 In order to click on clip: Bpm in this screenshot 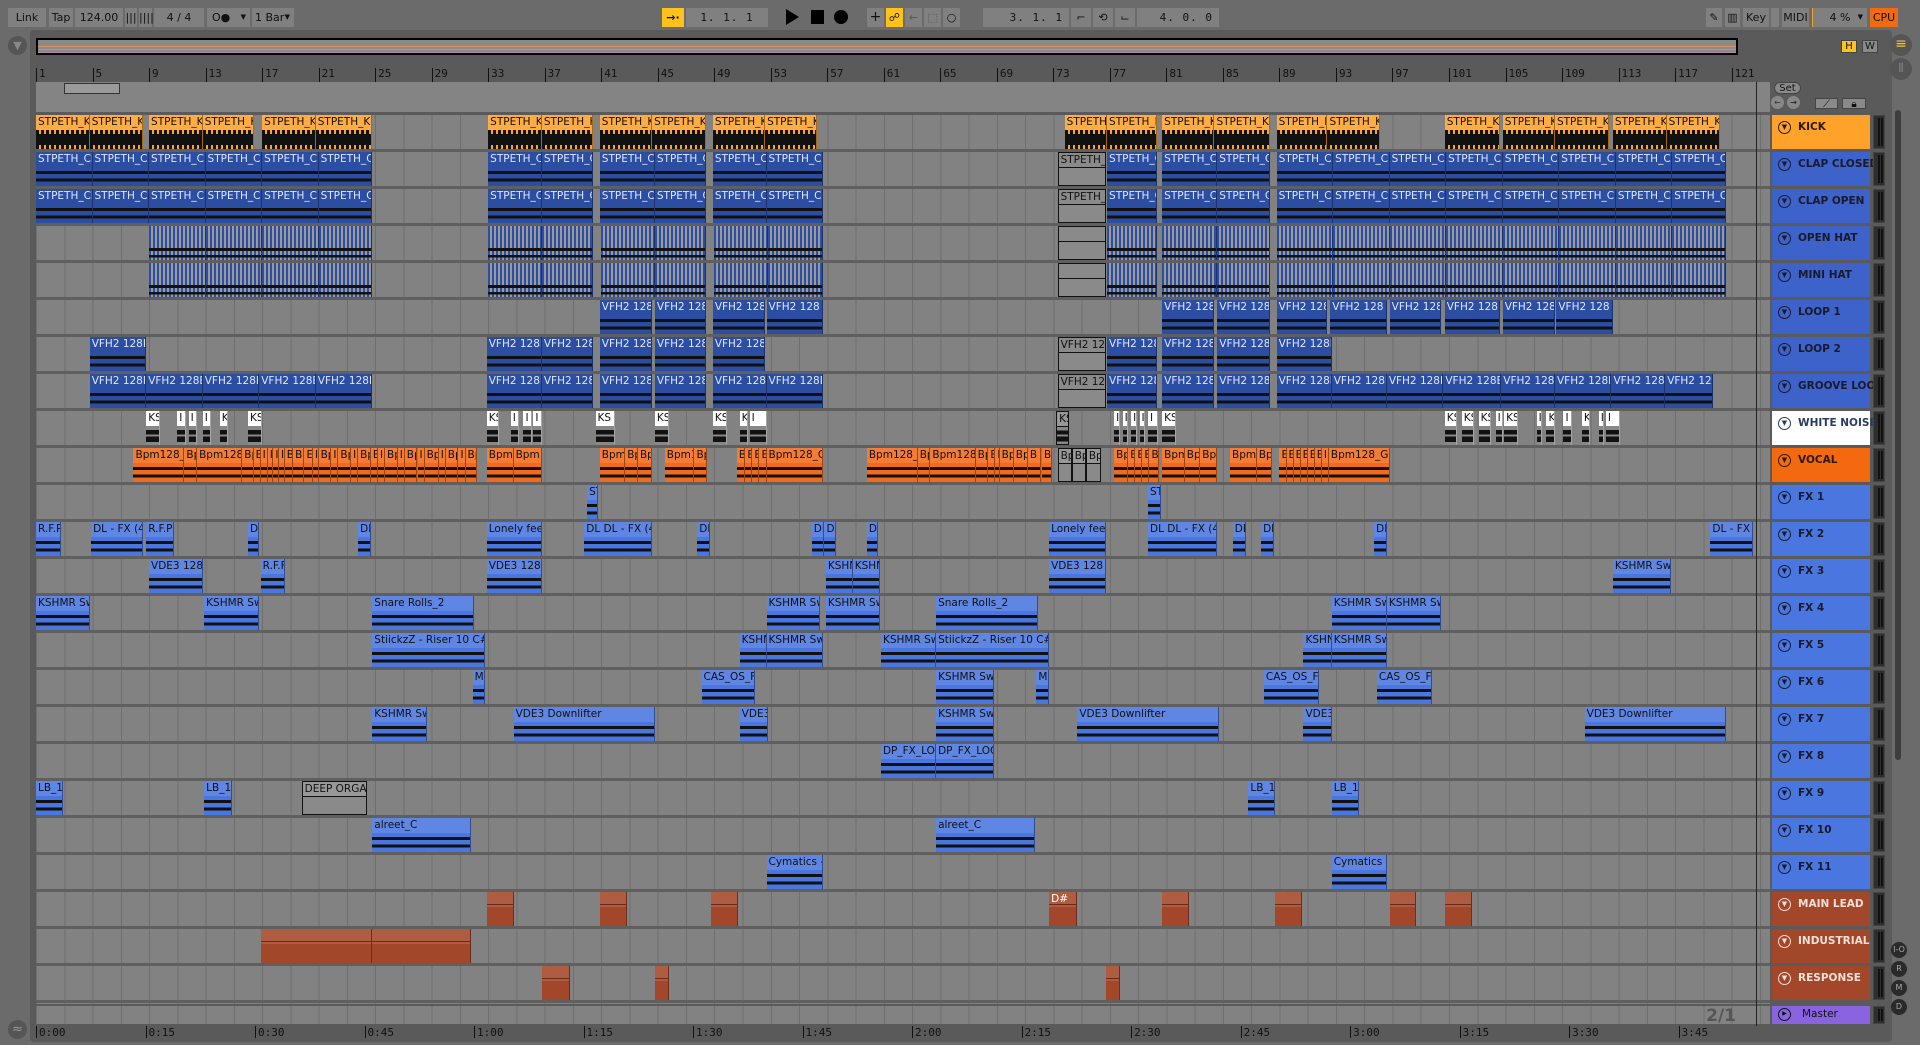, I will do `click(1173, 465)`.